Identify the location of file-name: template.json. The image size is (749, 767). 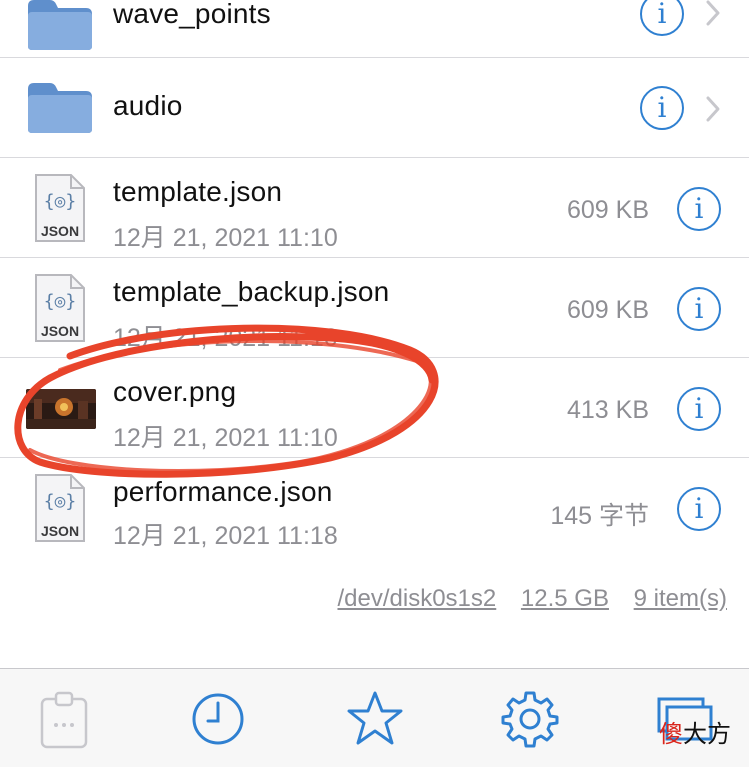
(198, 191).